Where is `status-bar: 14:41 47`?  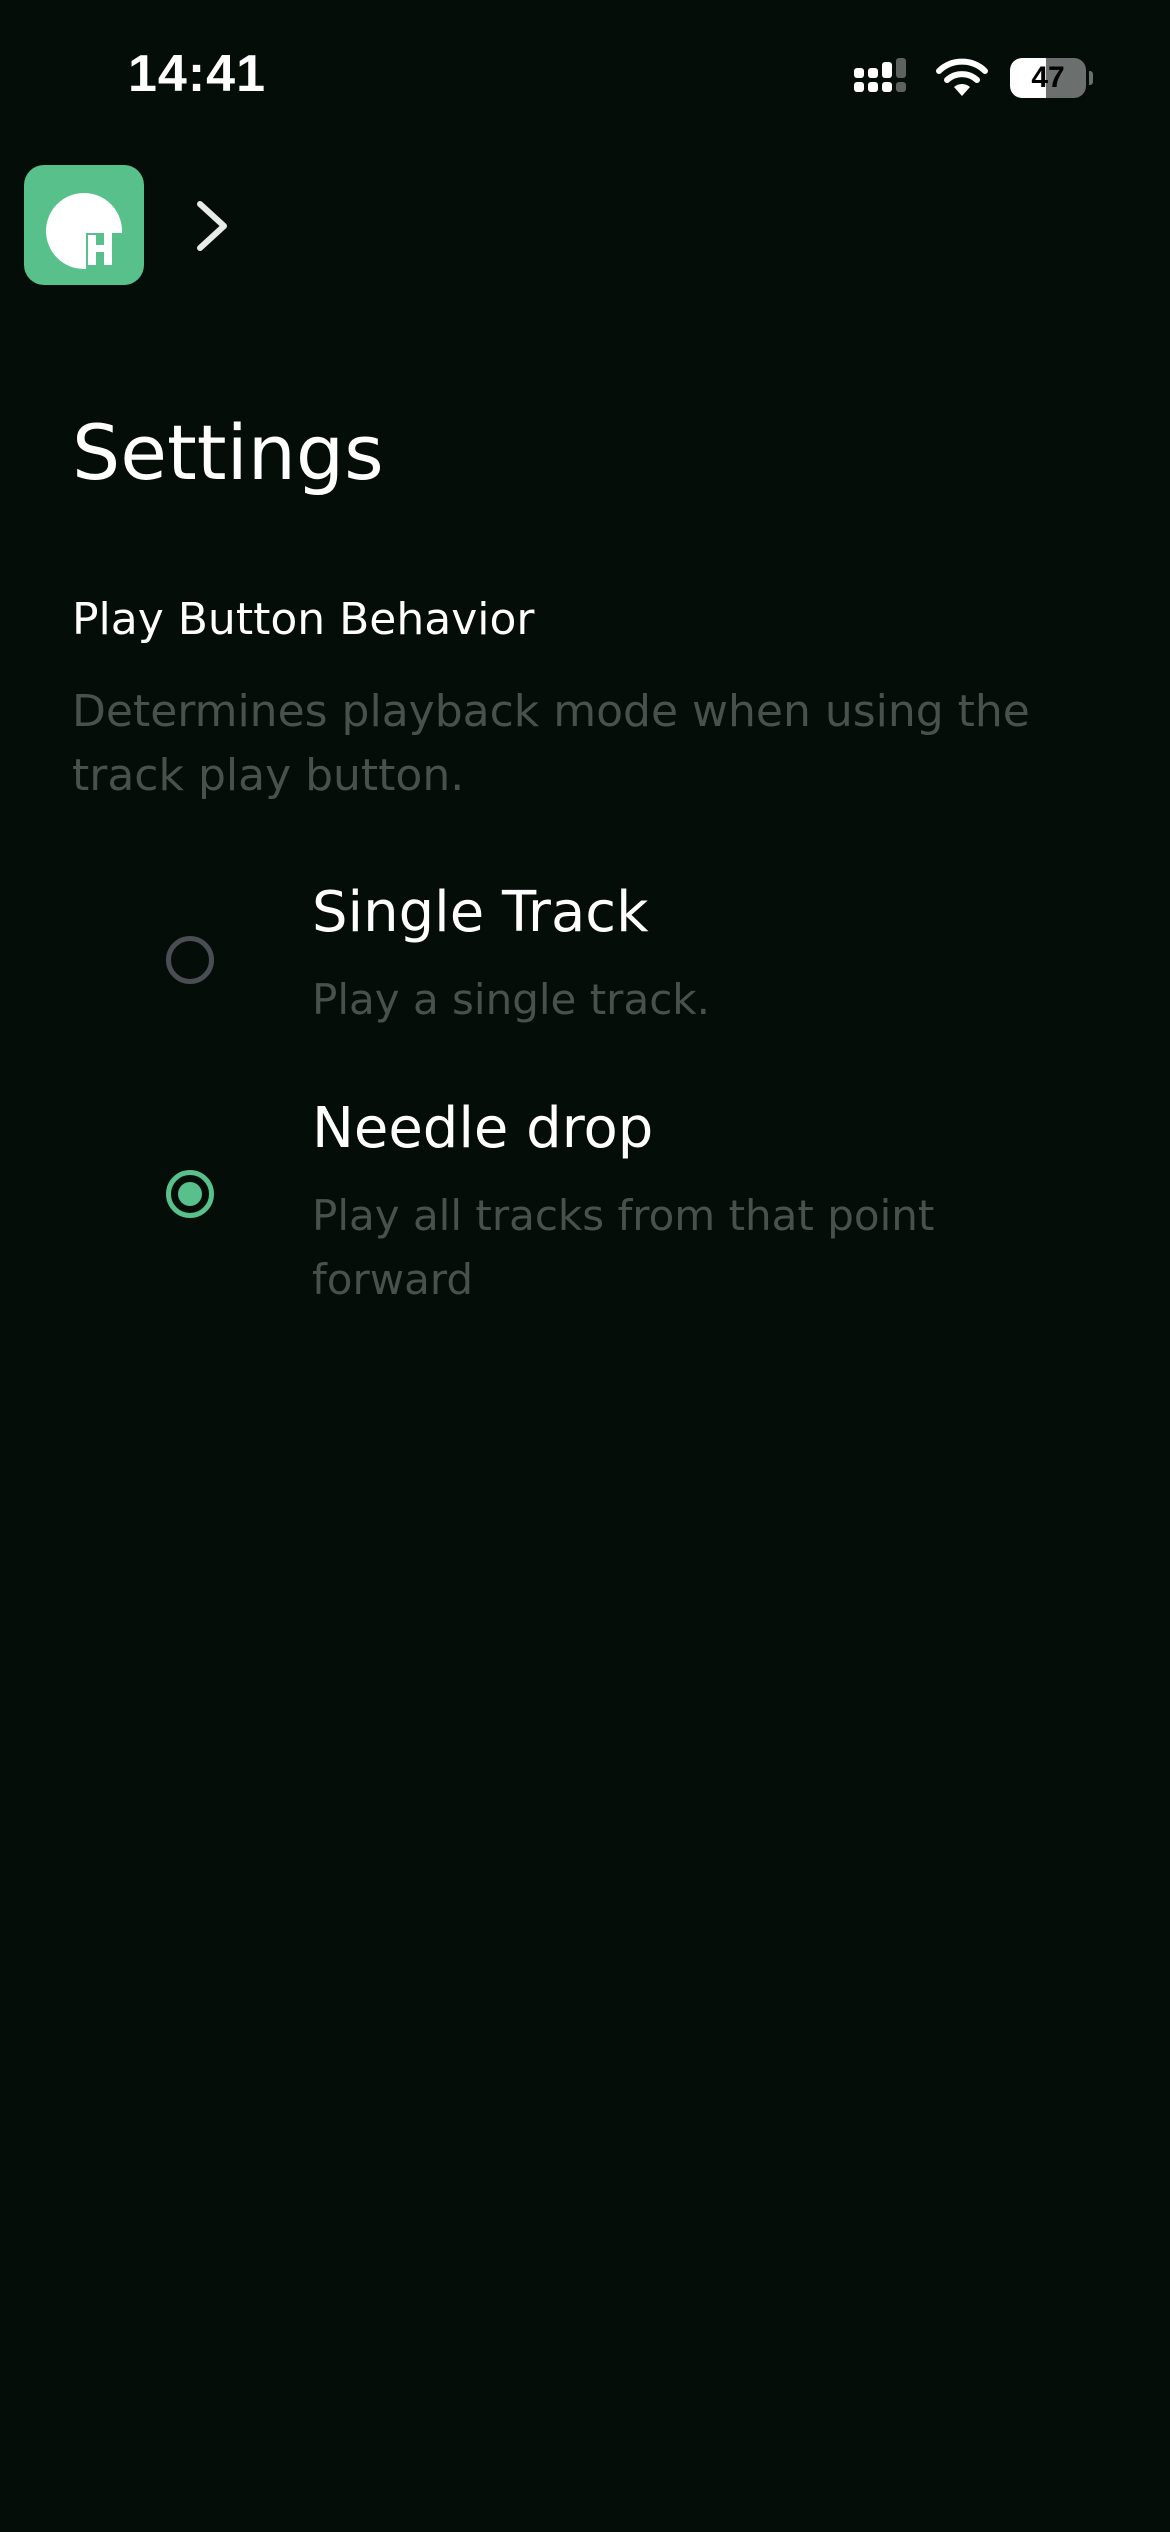
status-bar: 14:41 47 is located at coordinates (585, 75).